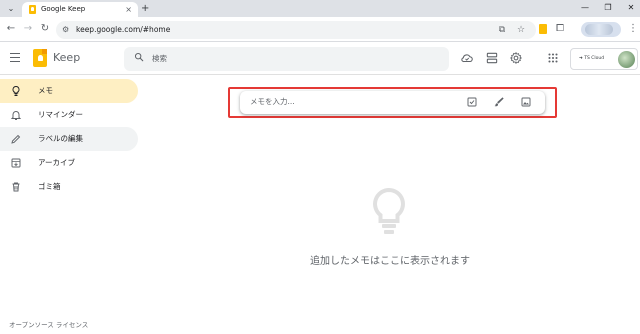 This screenshot has height=334, width=640. What do you see at coordinates (139, 57) in the screenshot?
I see `search-icon` at bounding box center [139, 57].